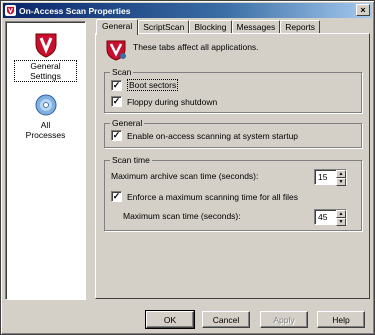  I want to click on floppy-option: ✓ Floppy during shutdown, so click(164, 101).